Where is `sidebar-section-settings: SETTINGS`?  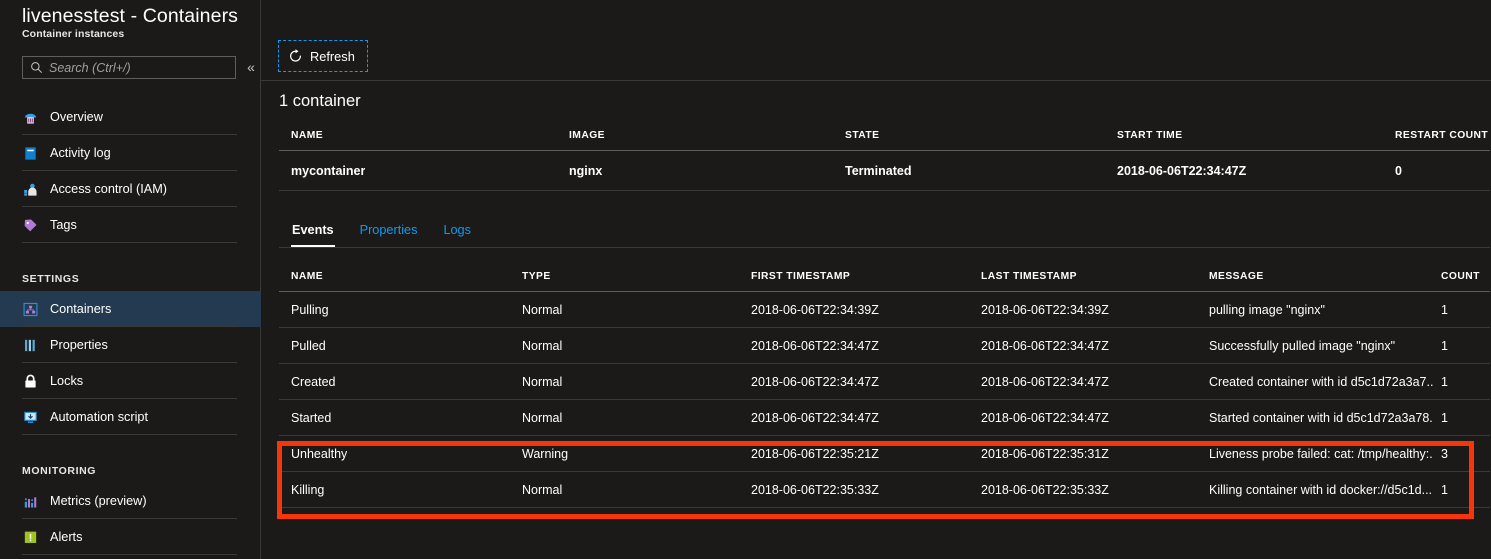 sidebar-section-settings: SETTINGS is located at coordinates (51, 279).